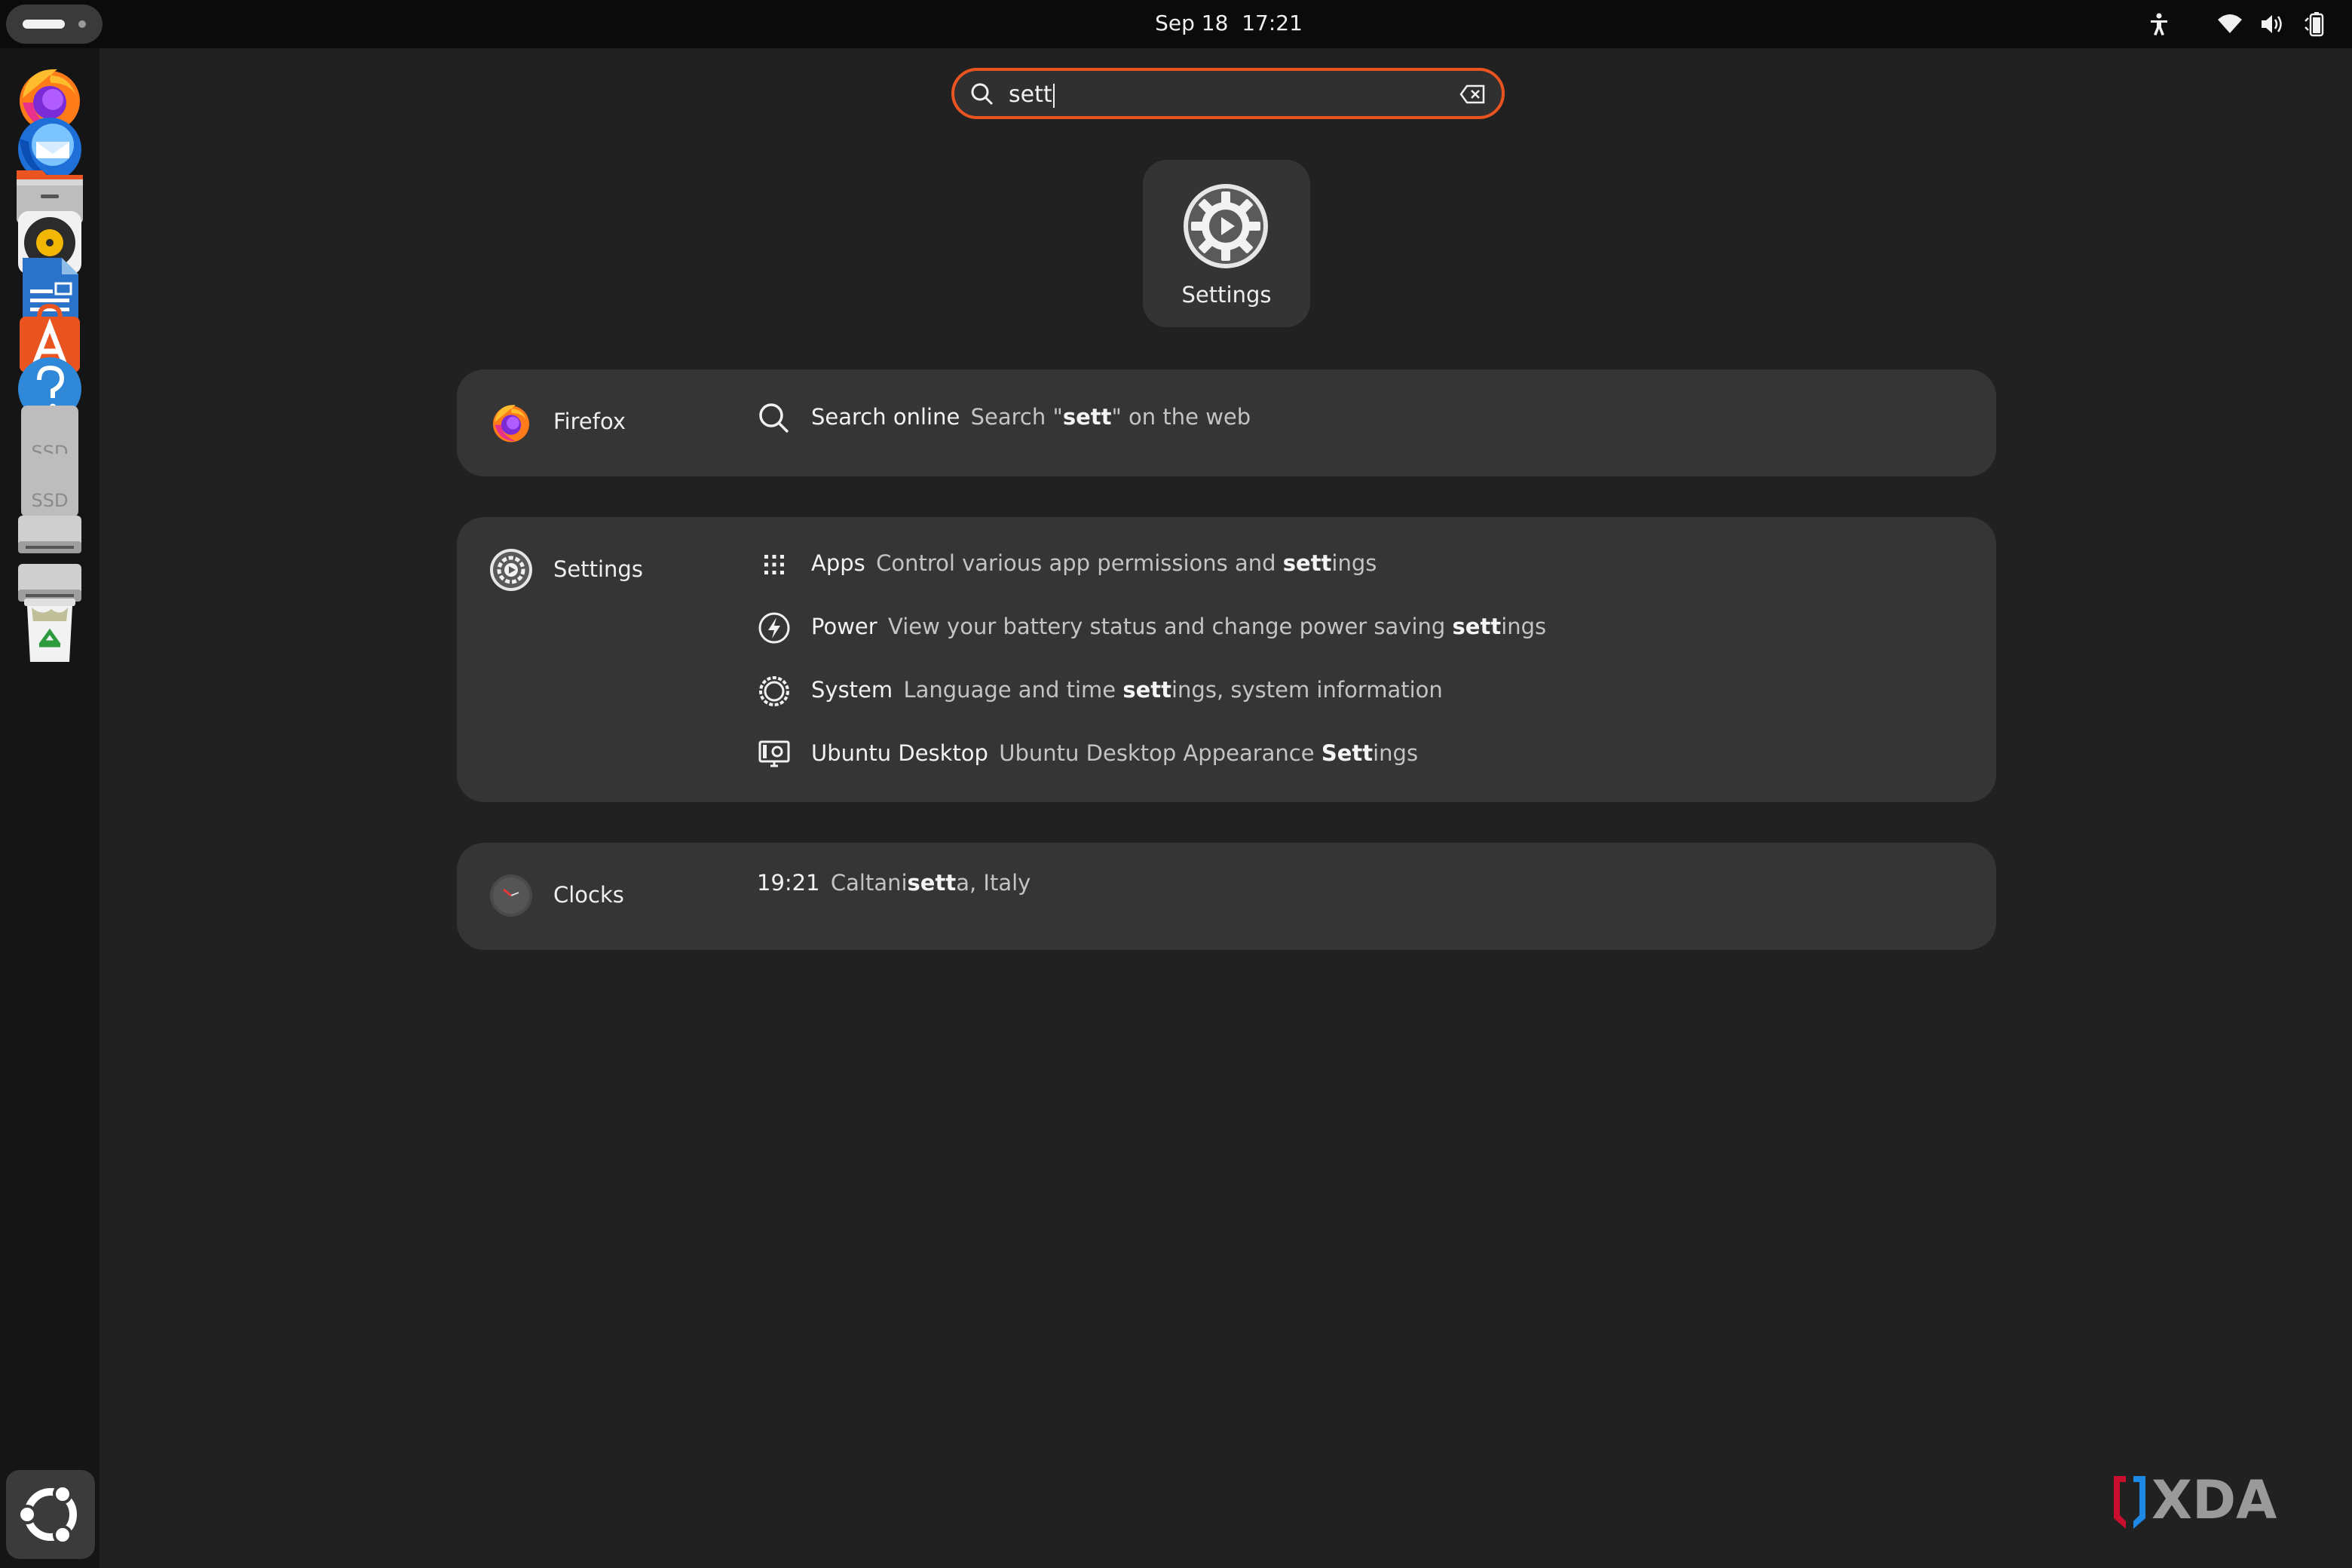  I want to click on activities-button, so click(54, 24).